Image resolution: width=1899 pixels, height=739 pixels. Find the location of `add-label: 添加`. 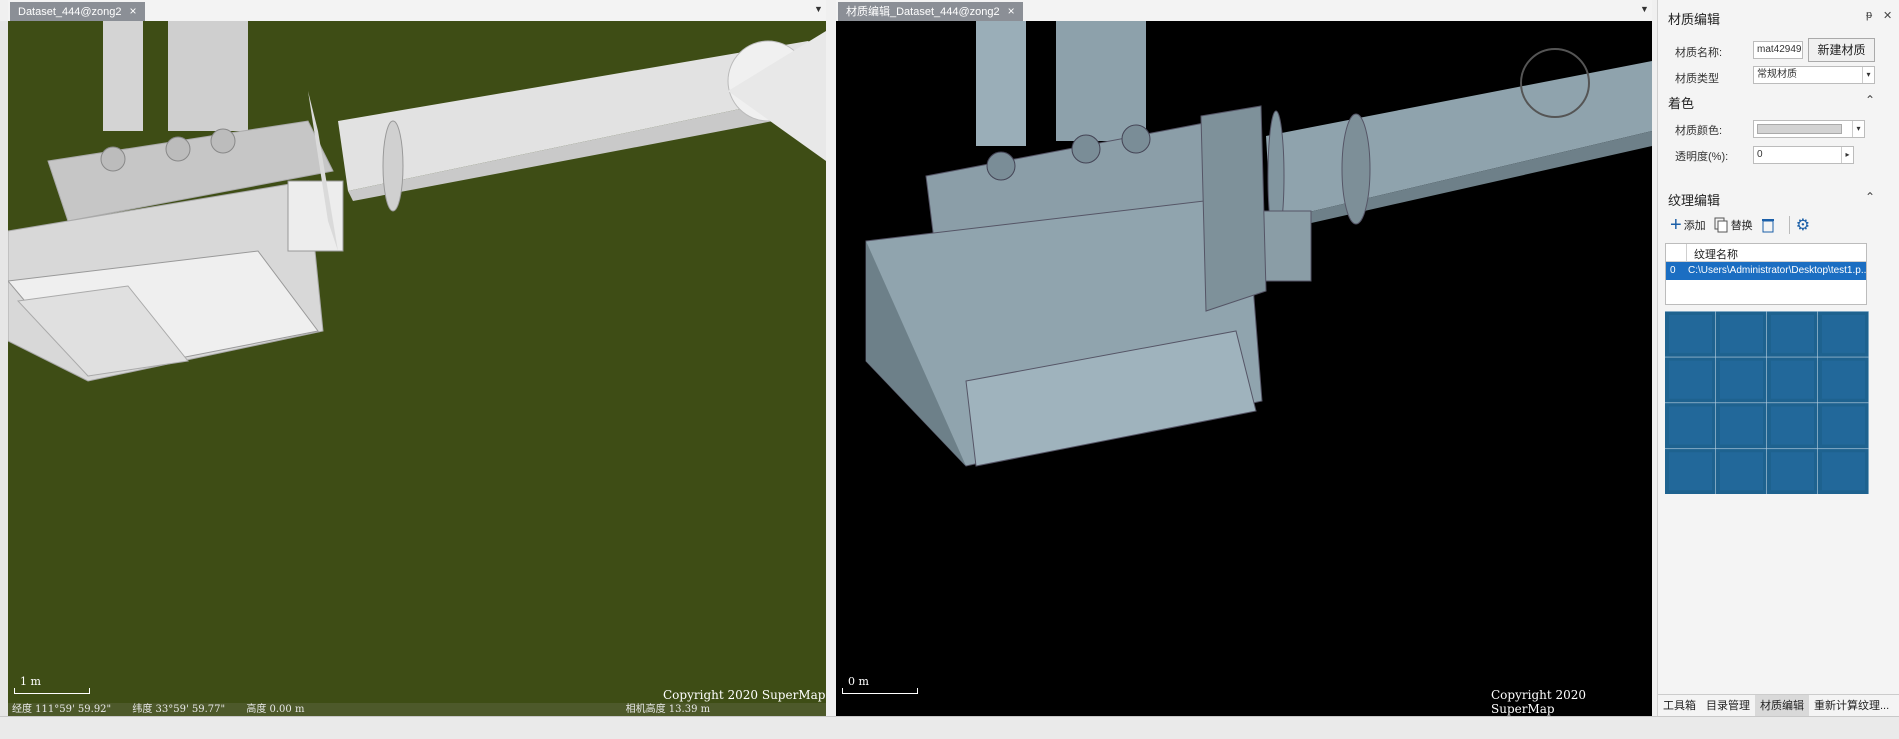

add-label: 添加 is located at coordinates (1694, 226).